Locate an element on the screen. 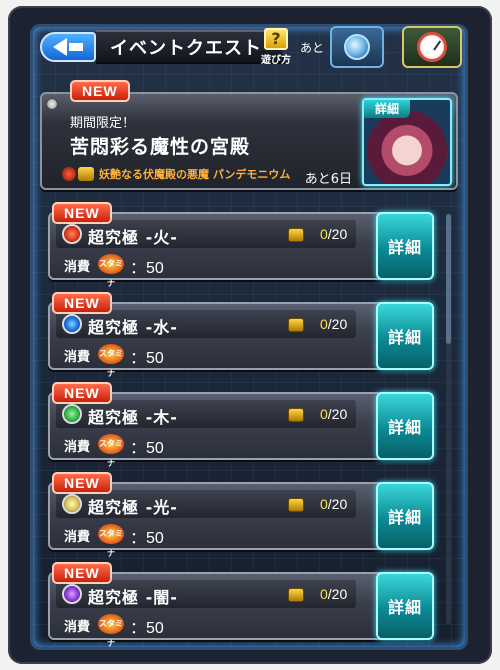  back-button is located at coordinates (68, 47).